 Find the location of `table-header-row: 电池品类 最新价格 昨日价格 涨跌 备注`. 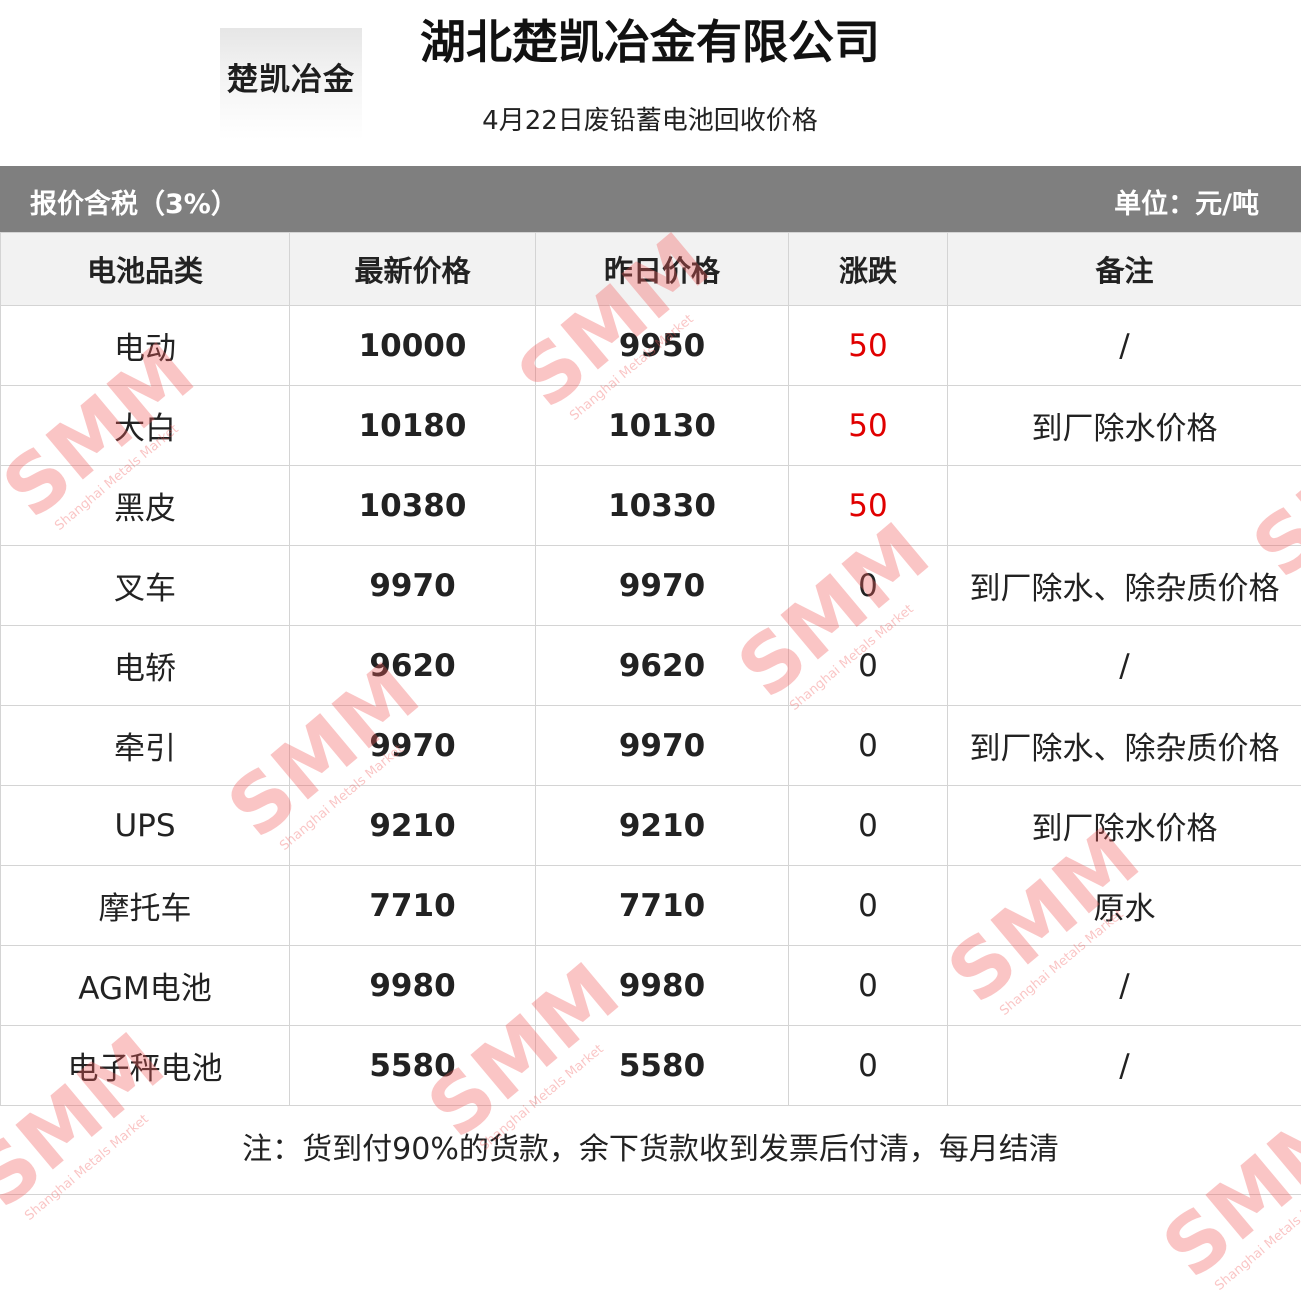

table-header-row: 电池品类 最新价格 昨日价格 涨跌 备注 is located at coordinates (651, 269).